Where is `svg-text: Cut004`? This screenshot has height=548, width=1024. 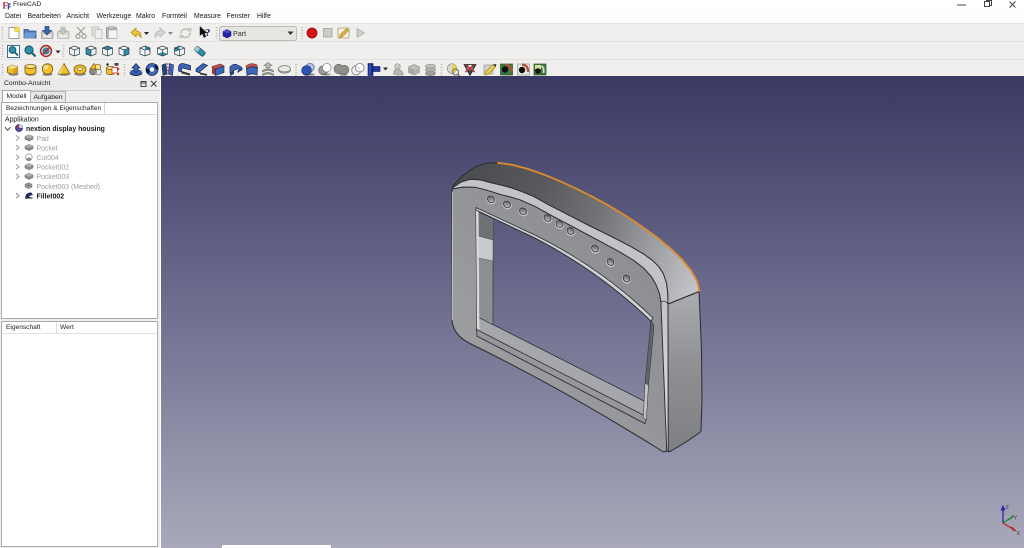
svg-text: Cut004 is located at coordinates (48, 158).